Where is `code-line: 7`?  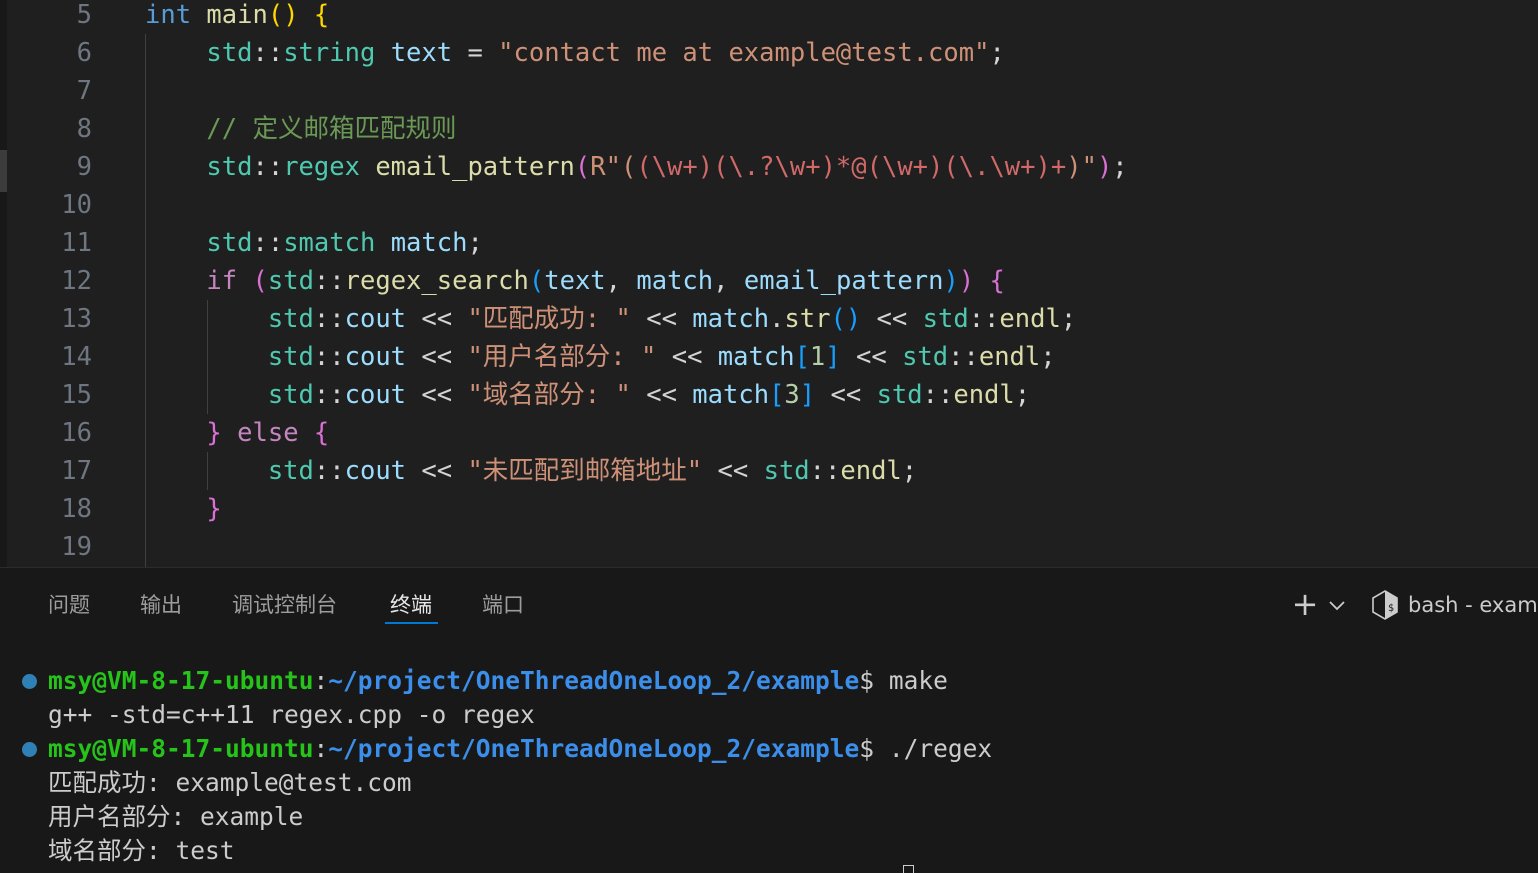
code-line: 7 is located at coordinates (769, 91).